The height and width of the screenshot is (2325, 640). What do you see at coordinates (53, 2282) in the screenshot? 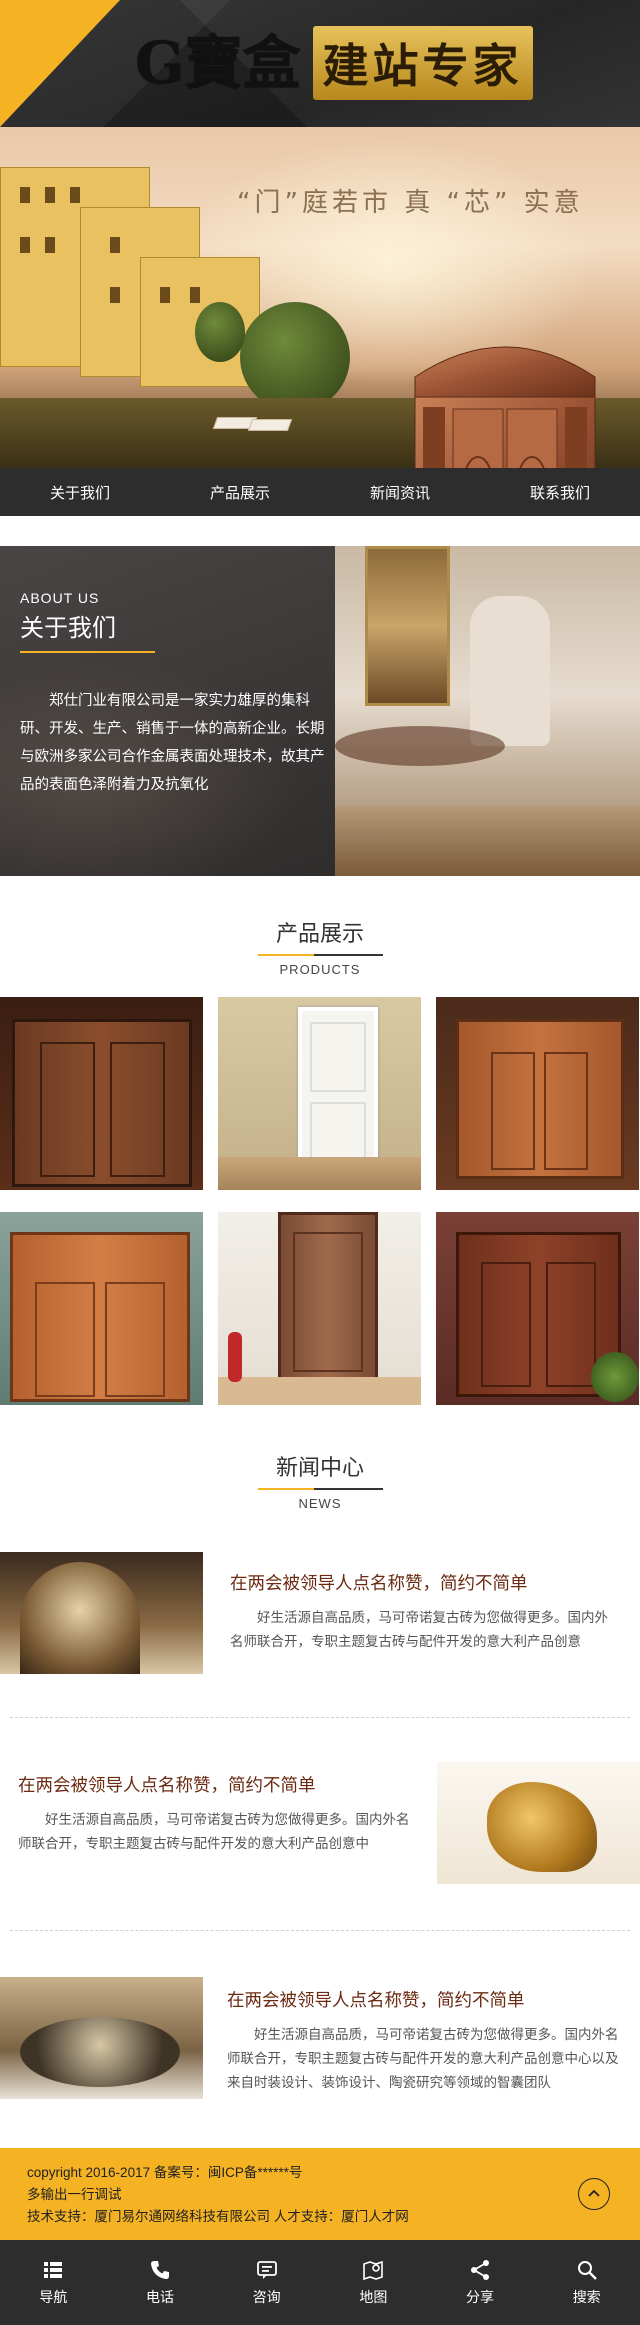
I see `toolbar-item-nav: 导航` at bounding box center [53, 2282].